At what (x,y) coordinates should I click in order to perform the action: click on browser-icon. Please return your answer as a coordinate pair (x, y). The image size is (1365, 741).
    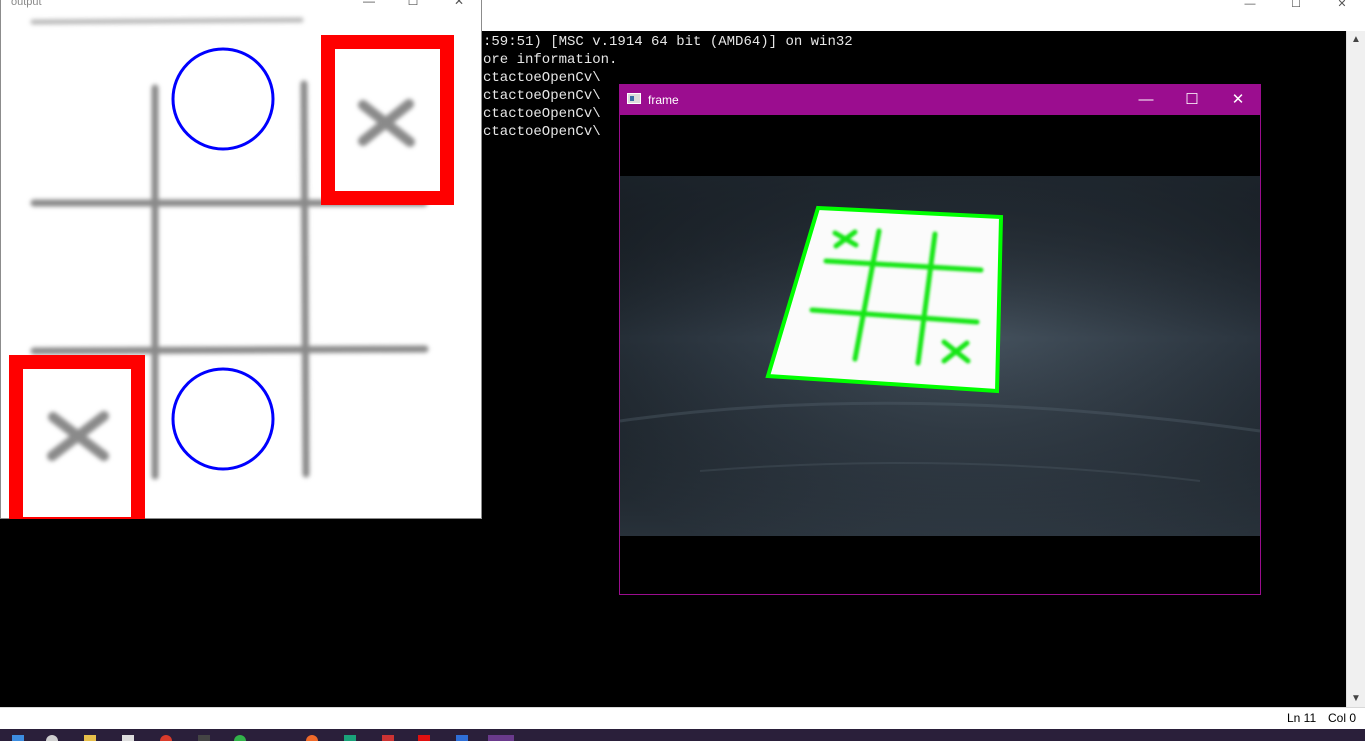
    Looking at the image, I should click on (166, 738).